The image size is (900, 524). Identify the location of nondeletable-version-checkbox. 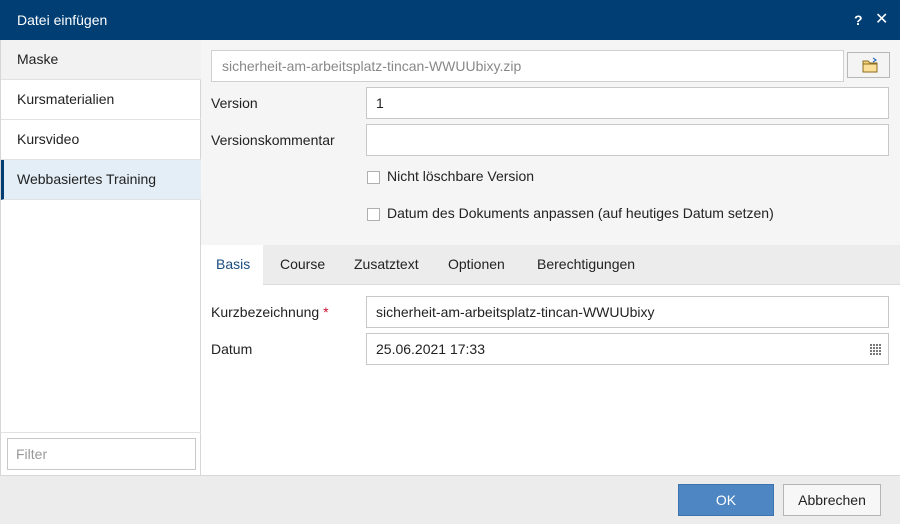
(373, 177).